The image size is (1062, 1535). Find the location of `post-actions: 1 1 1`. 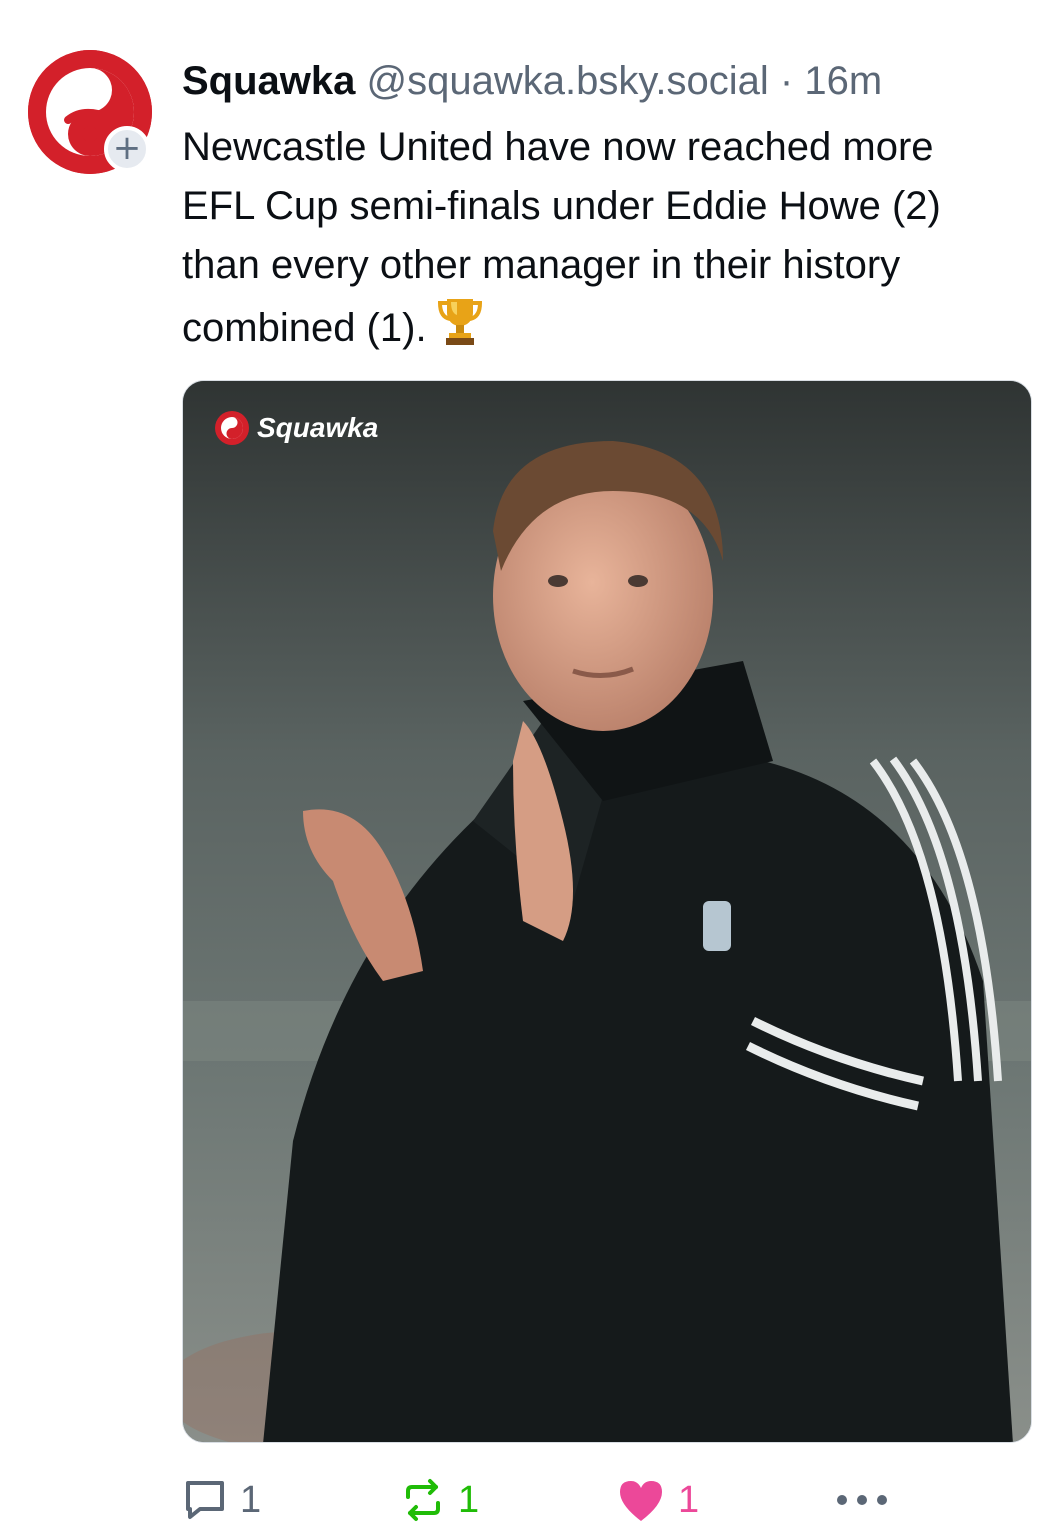

post-actions: 1 1 1 is located at coordinates (542, 1502).